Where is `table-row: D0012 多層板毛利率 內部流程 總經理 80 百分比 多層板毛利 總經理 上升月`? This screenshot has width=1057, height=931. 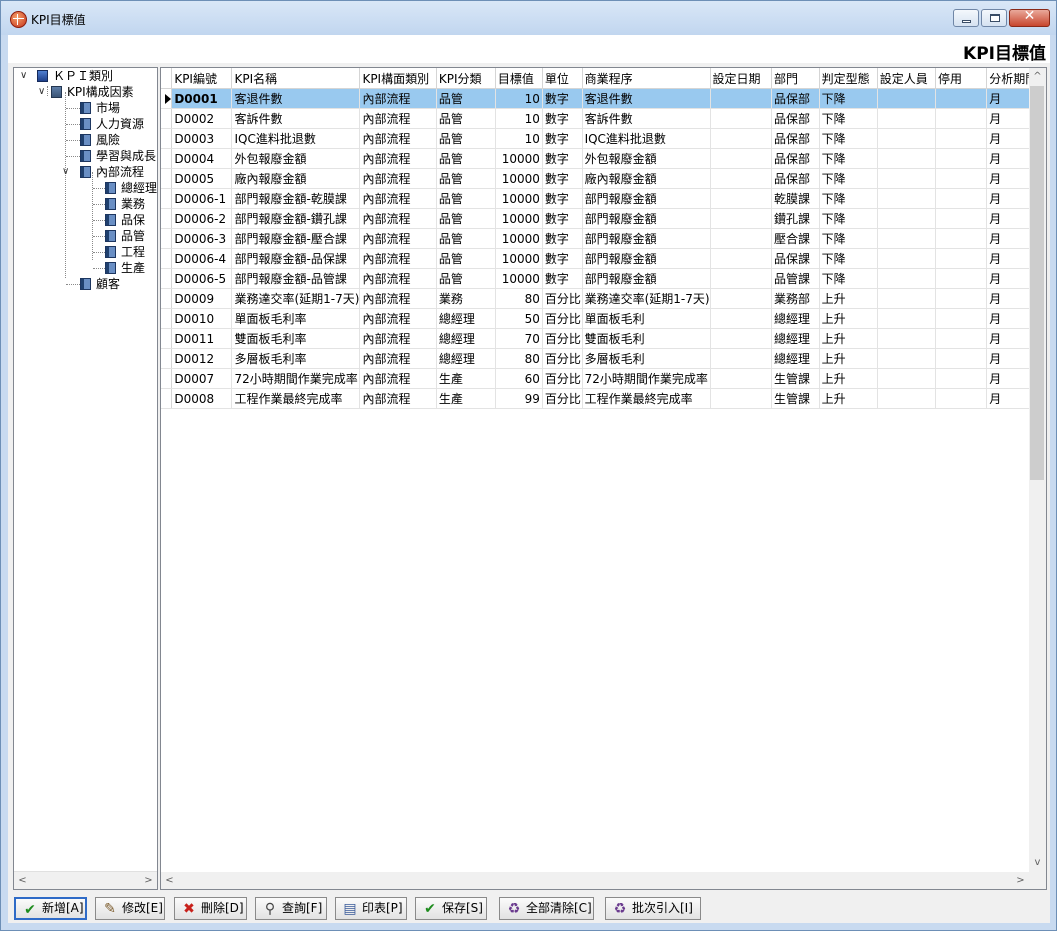 table-row: D0012 多層板毛利率 內部流程 總經理 80 百分比 多層板毛利 總經理 上升月 is located at coordinates (603, 358).